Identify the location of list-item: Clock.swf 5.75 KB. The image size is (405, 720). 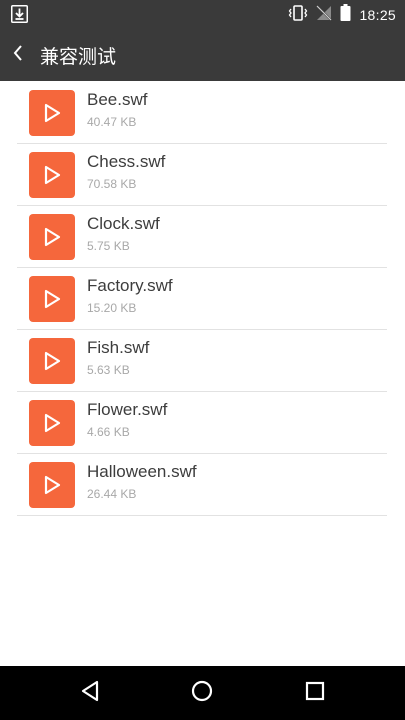
(202, 237).